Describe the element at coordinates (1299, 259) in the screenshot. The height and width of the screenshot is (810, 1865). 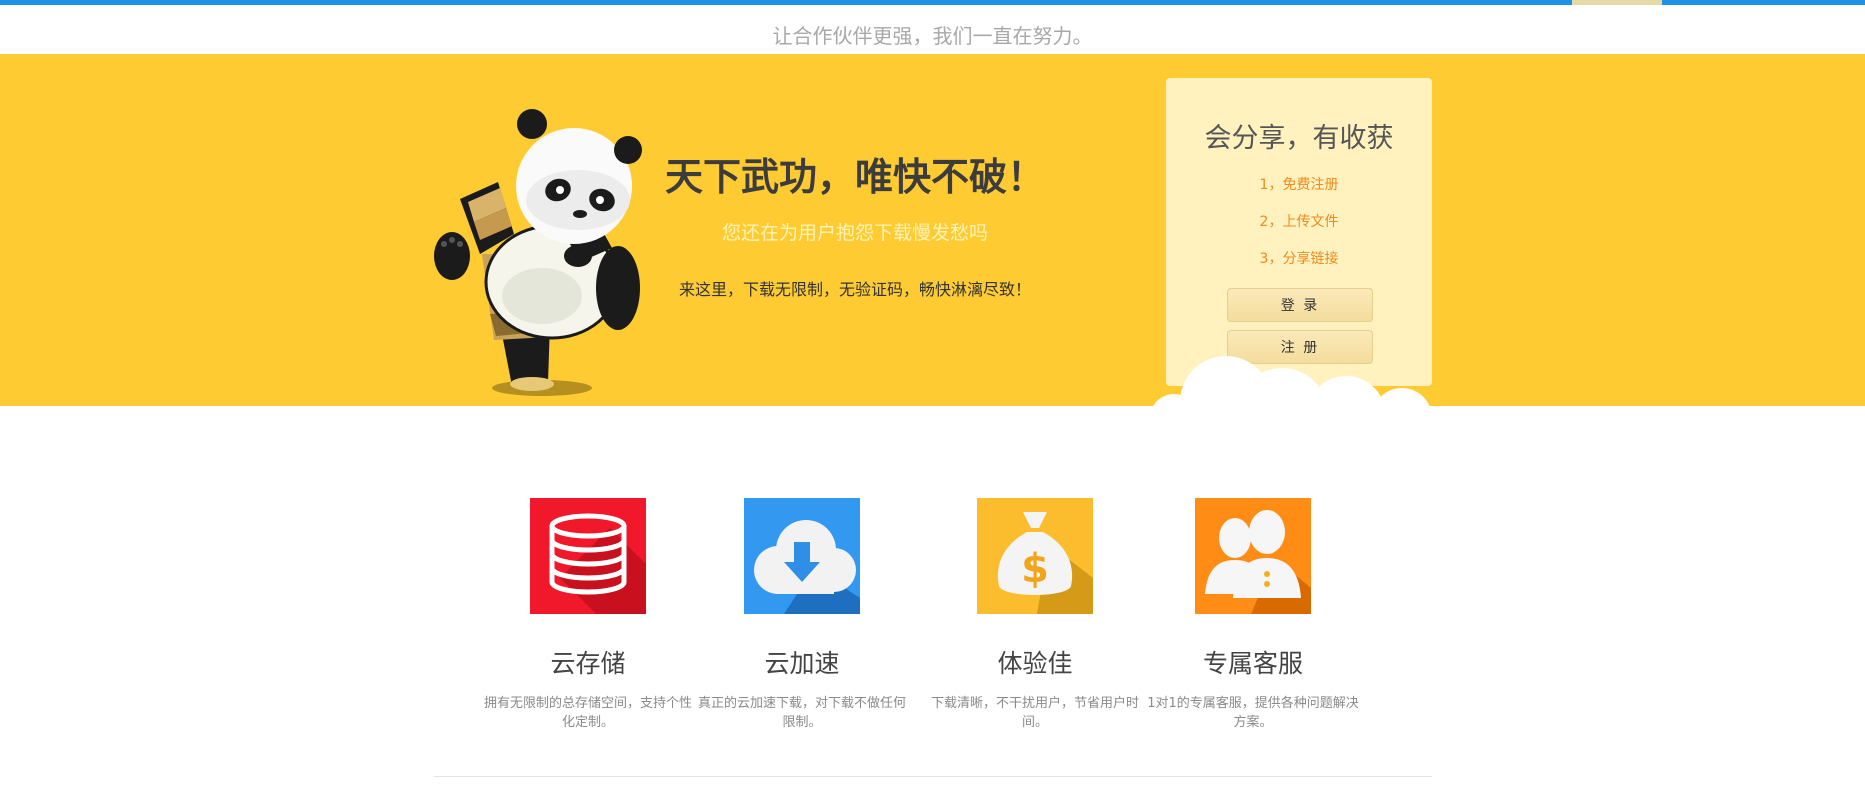
I see `step-share: 3，分享链接` at that location.